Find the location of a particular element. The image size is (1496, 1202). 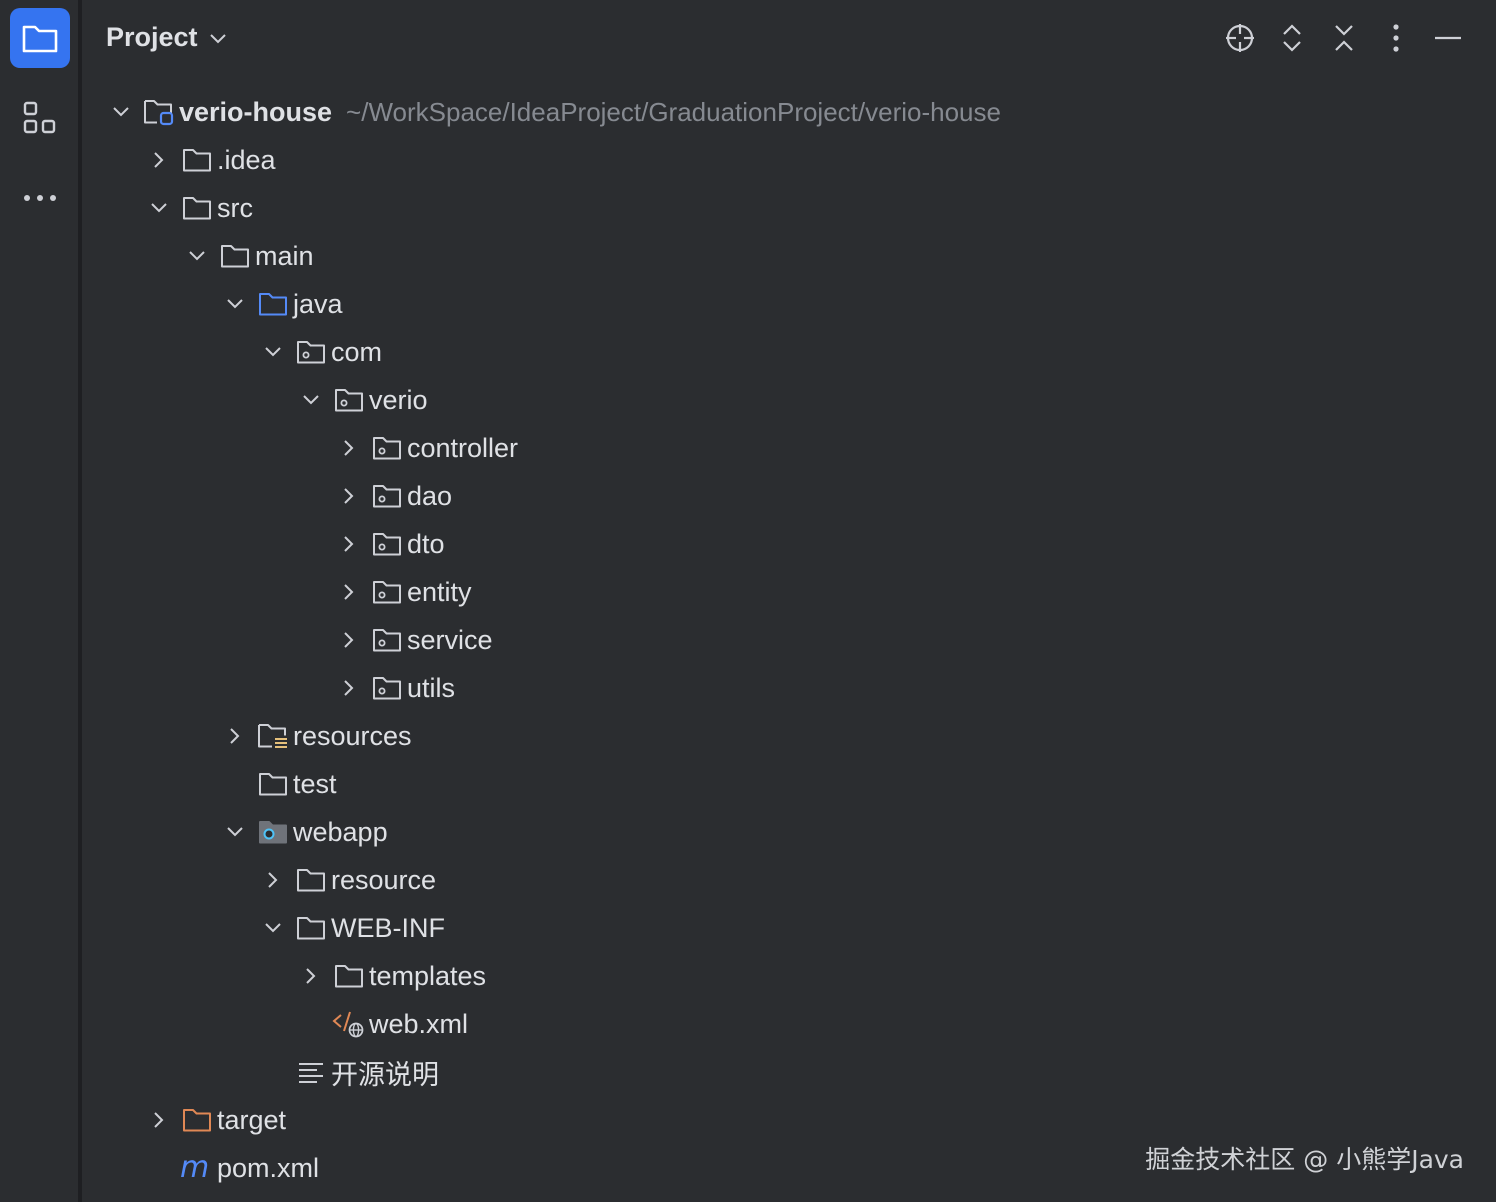

maven-file-icon: m is located at coordinates (197, 1168).